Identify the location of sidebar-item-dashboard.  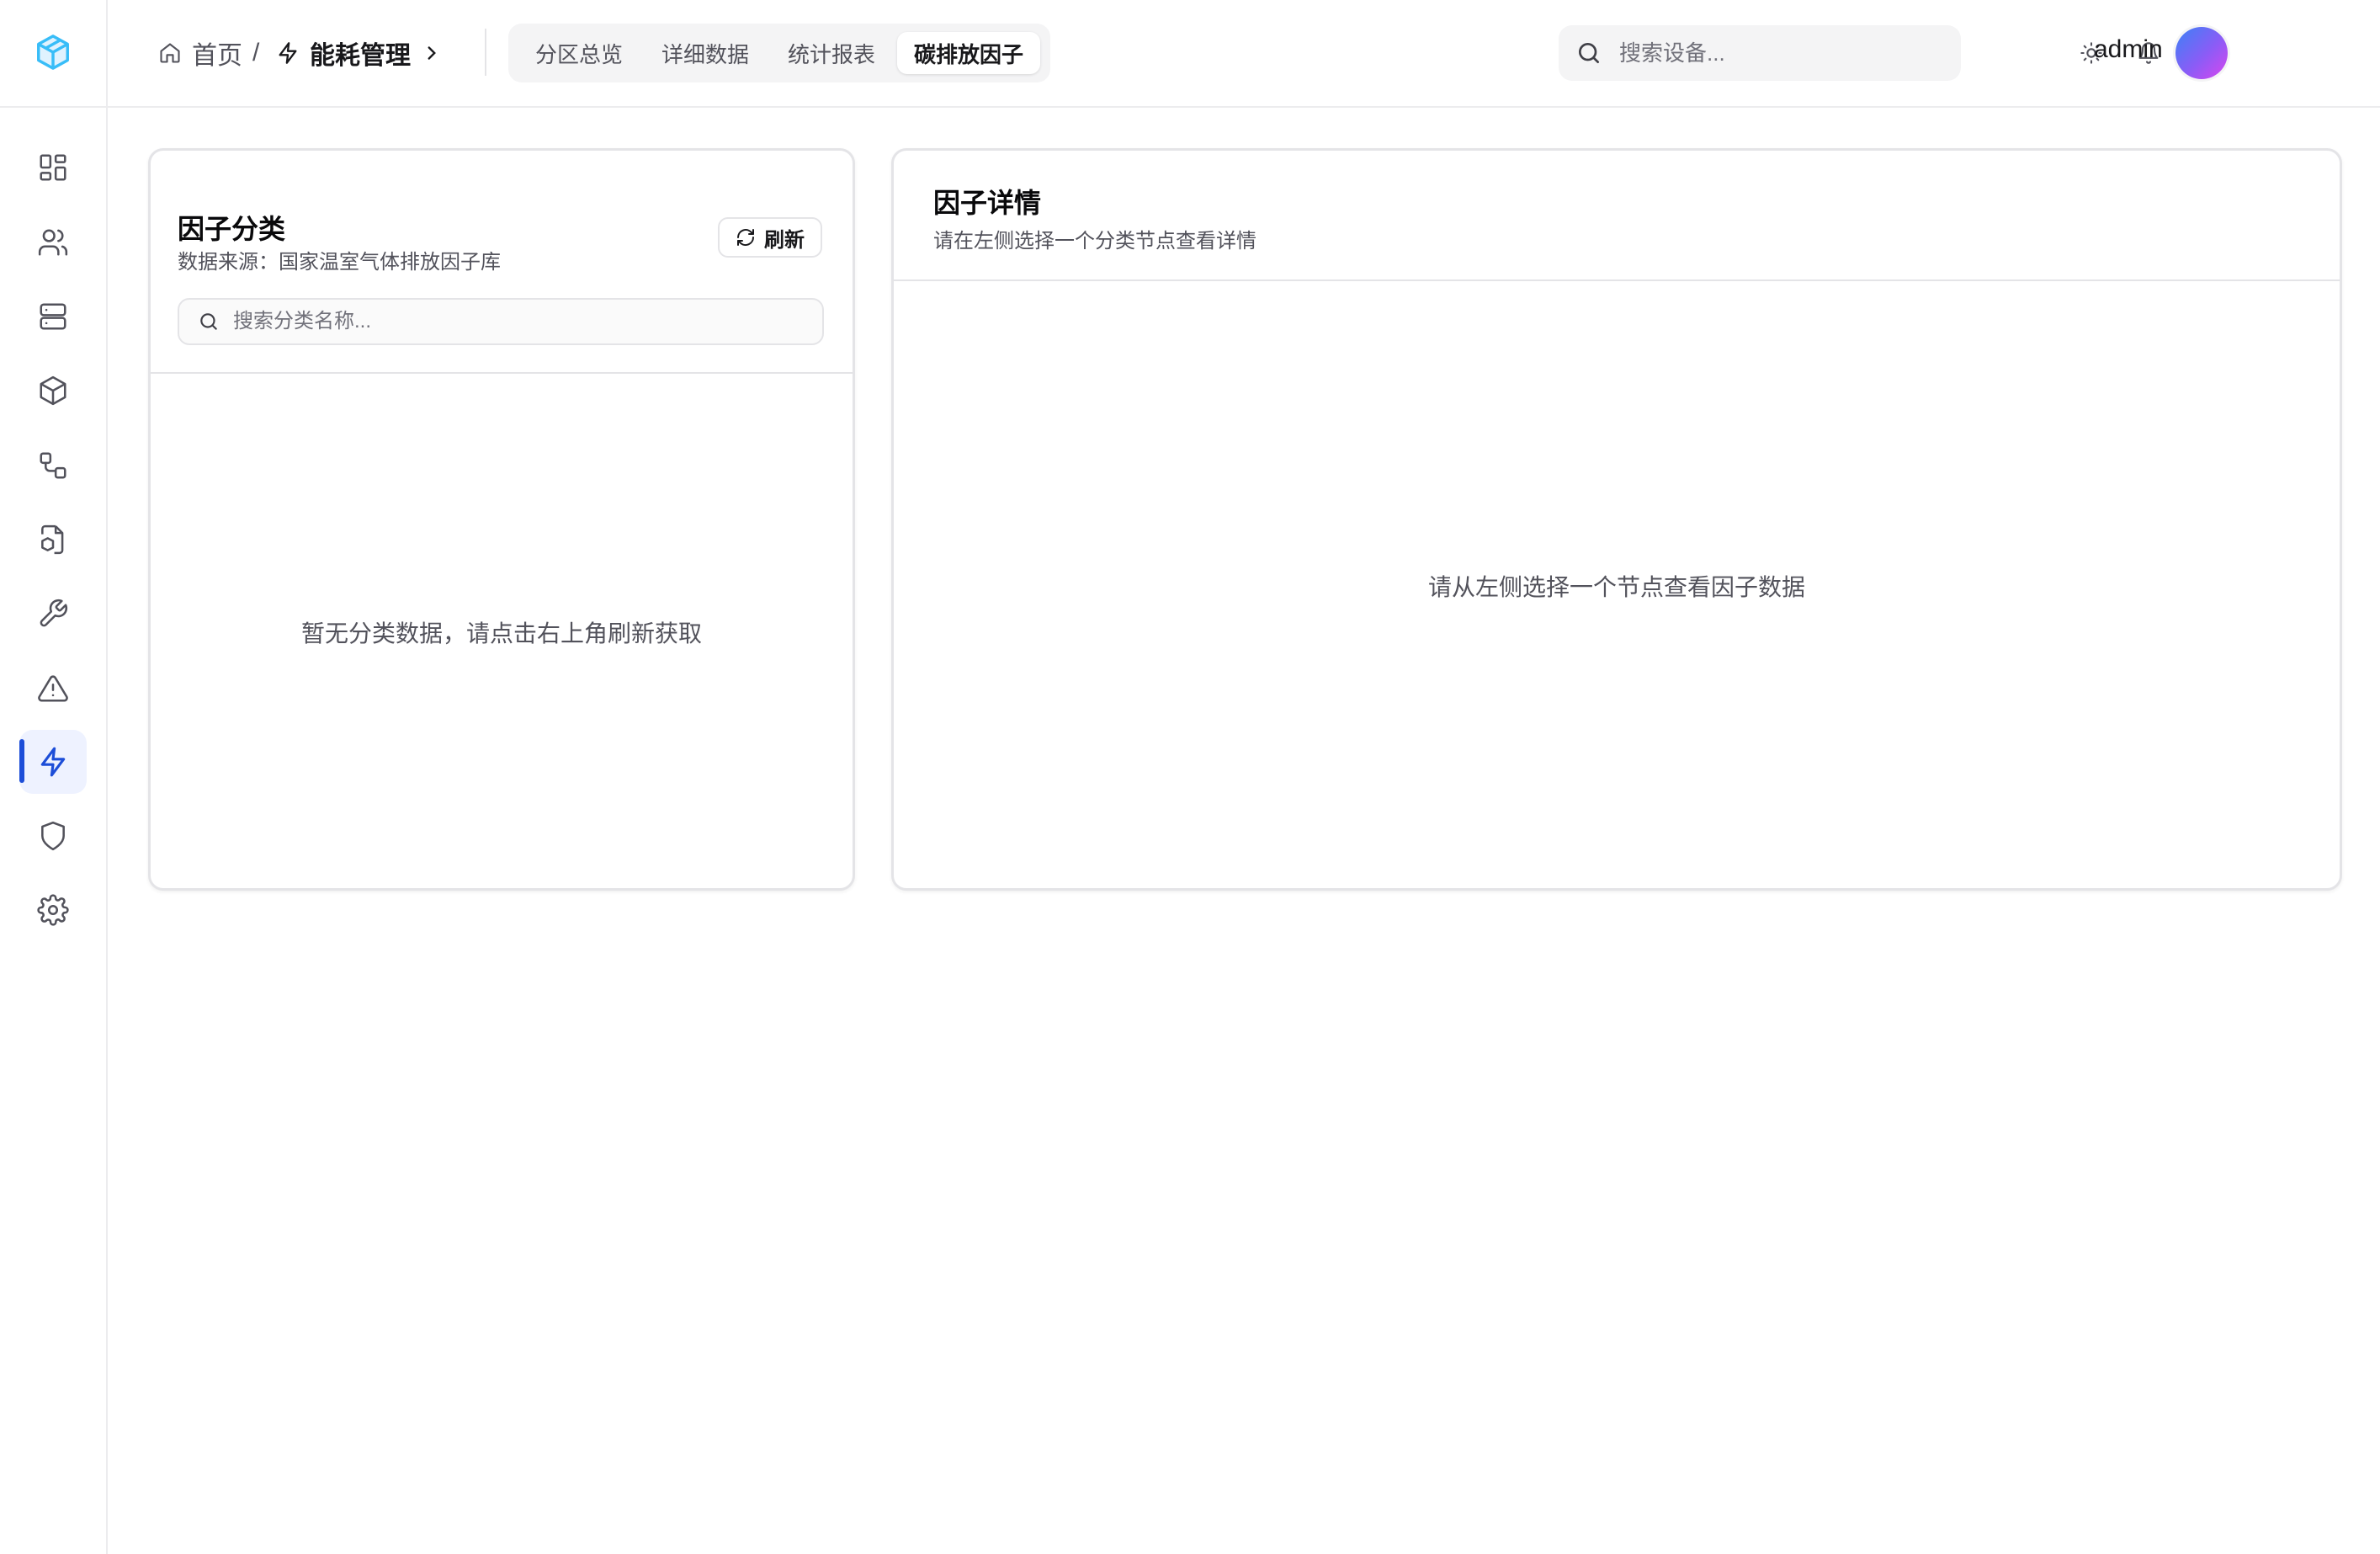
(53, 168).